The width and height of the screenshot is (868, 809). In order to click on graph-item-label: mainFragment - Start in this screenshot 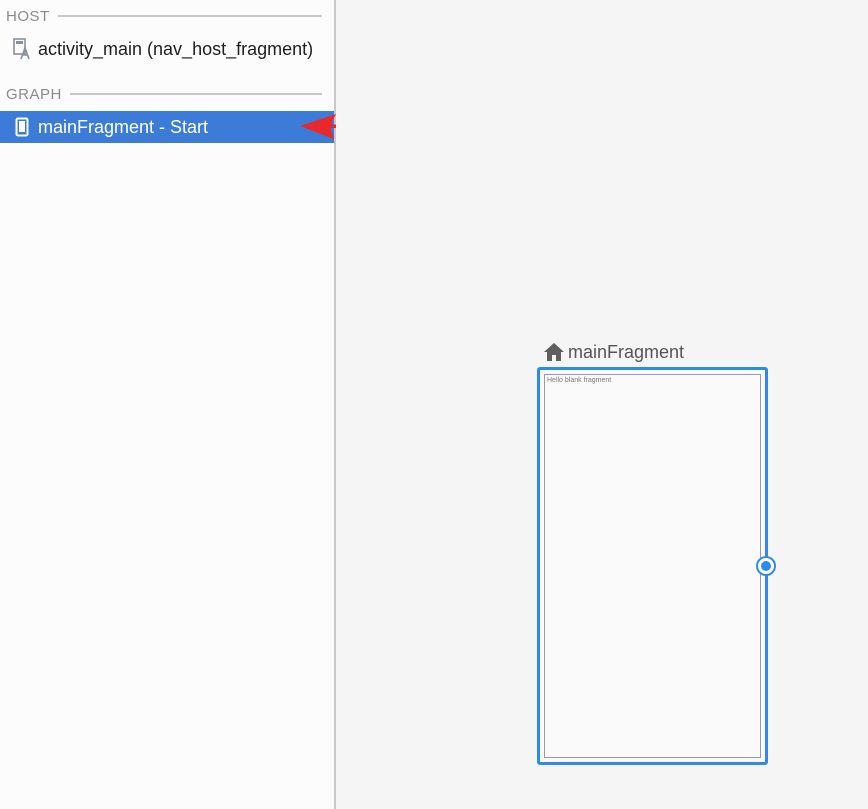, I will do `click(123, 126)`.